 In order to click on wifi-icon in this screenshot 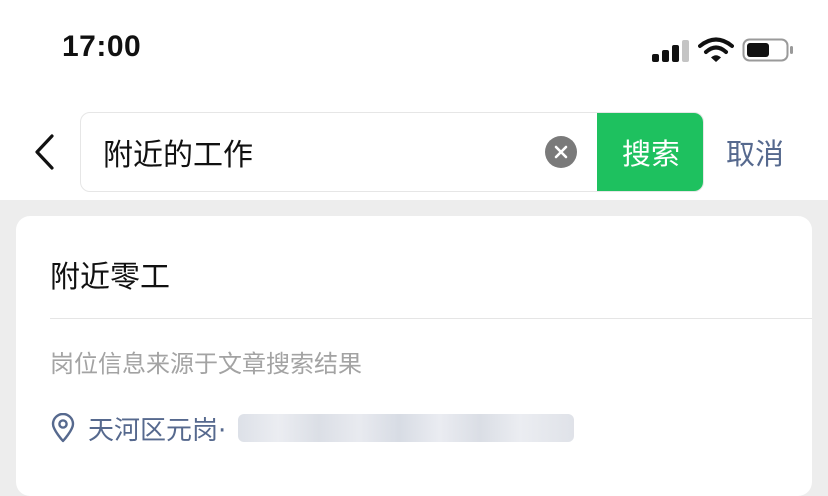, I will do `click(716, 49)`.